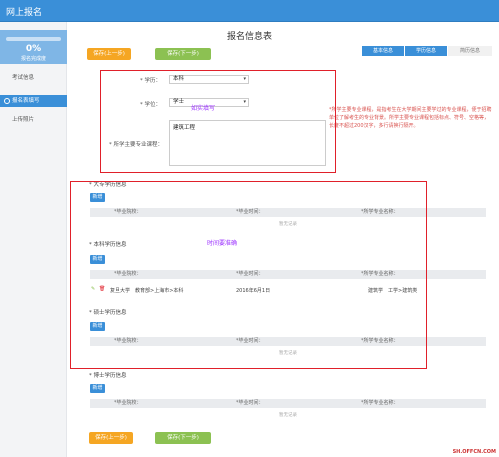 The width and height of the screenshot is (499, 457). I want to click on save-next-button: 保存(下一步), so click(183, 54).